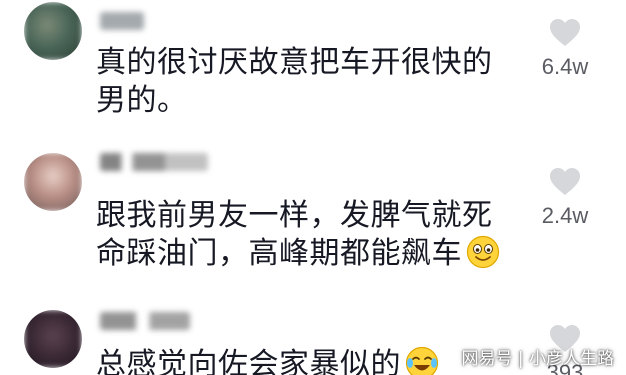  Describe the element at coordinates (565, 66) in the screenshot. I see `like-count: 6.4w` at that location.